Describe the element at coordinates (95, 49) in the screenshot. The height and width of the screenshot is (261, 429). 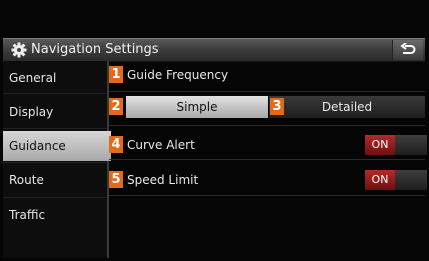
I see `page-title: Navigation Settings` at that location.